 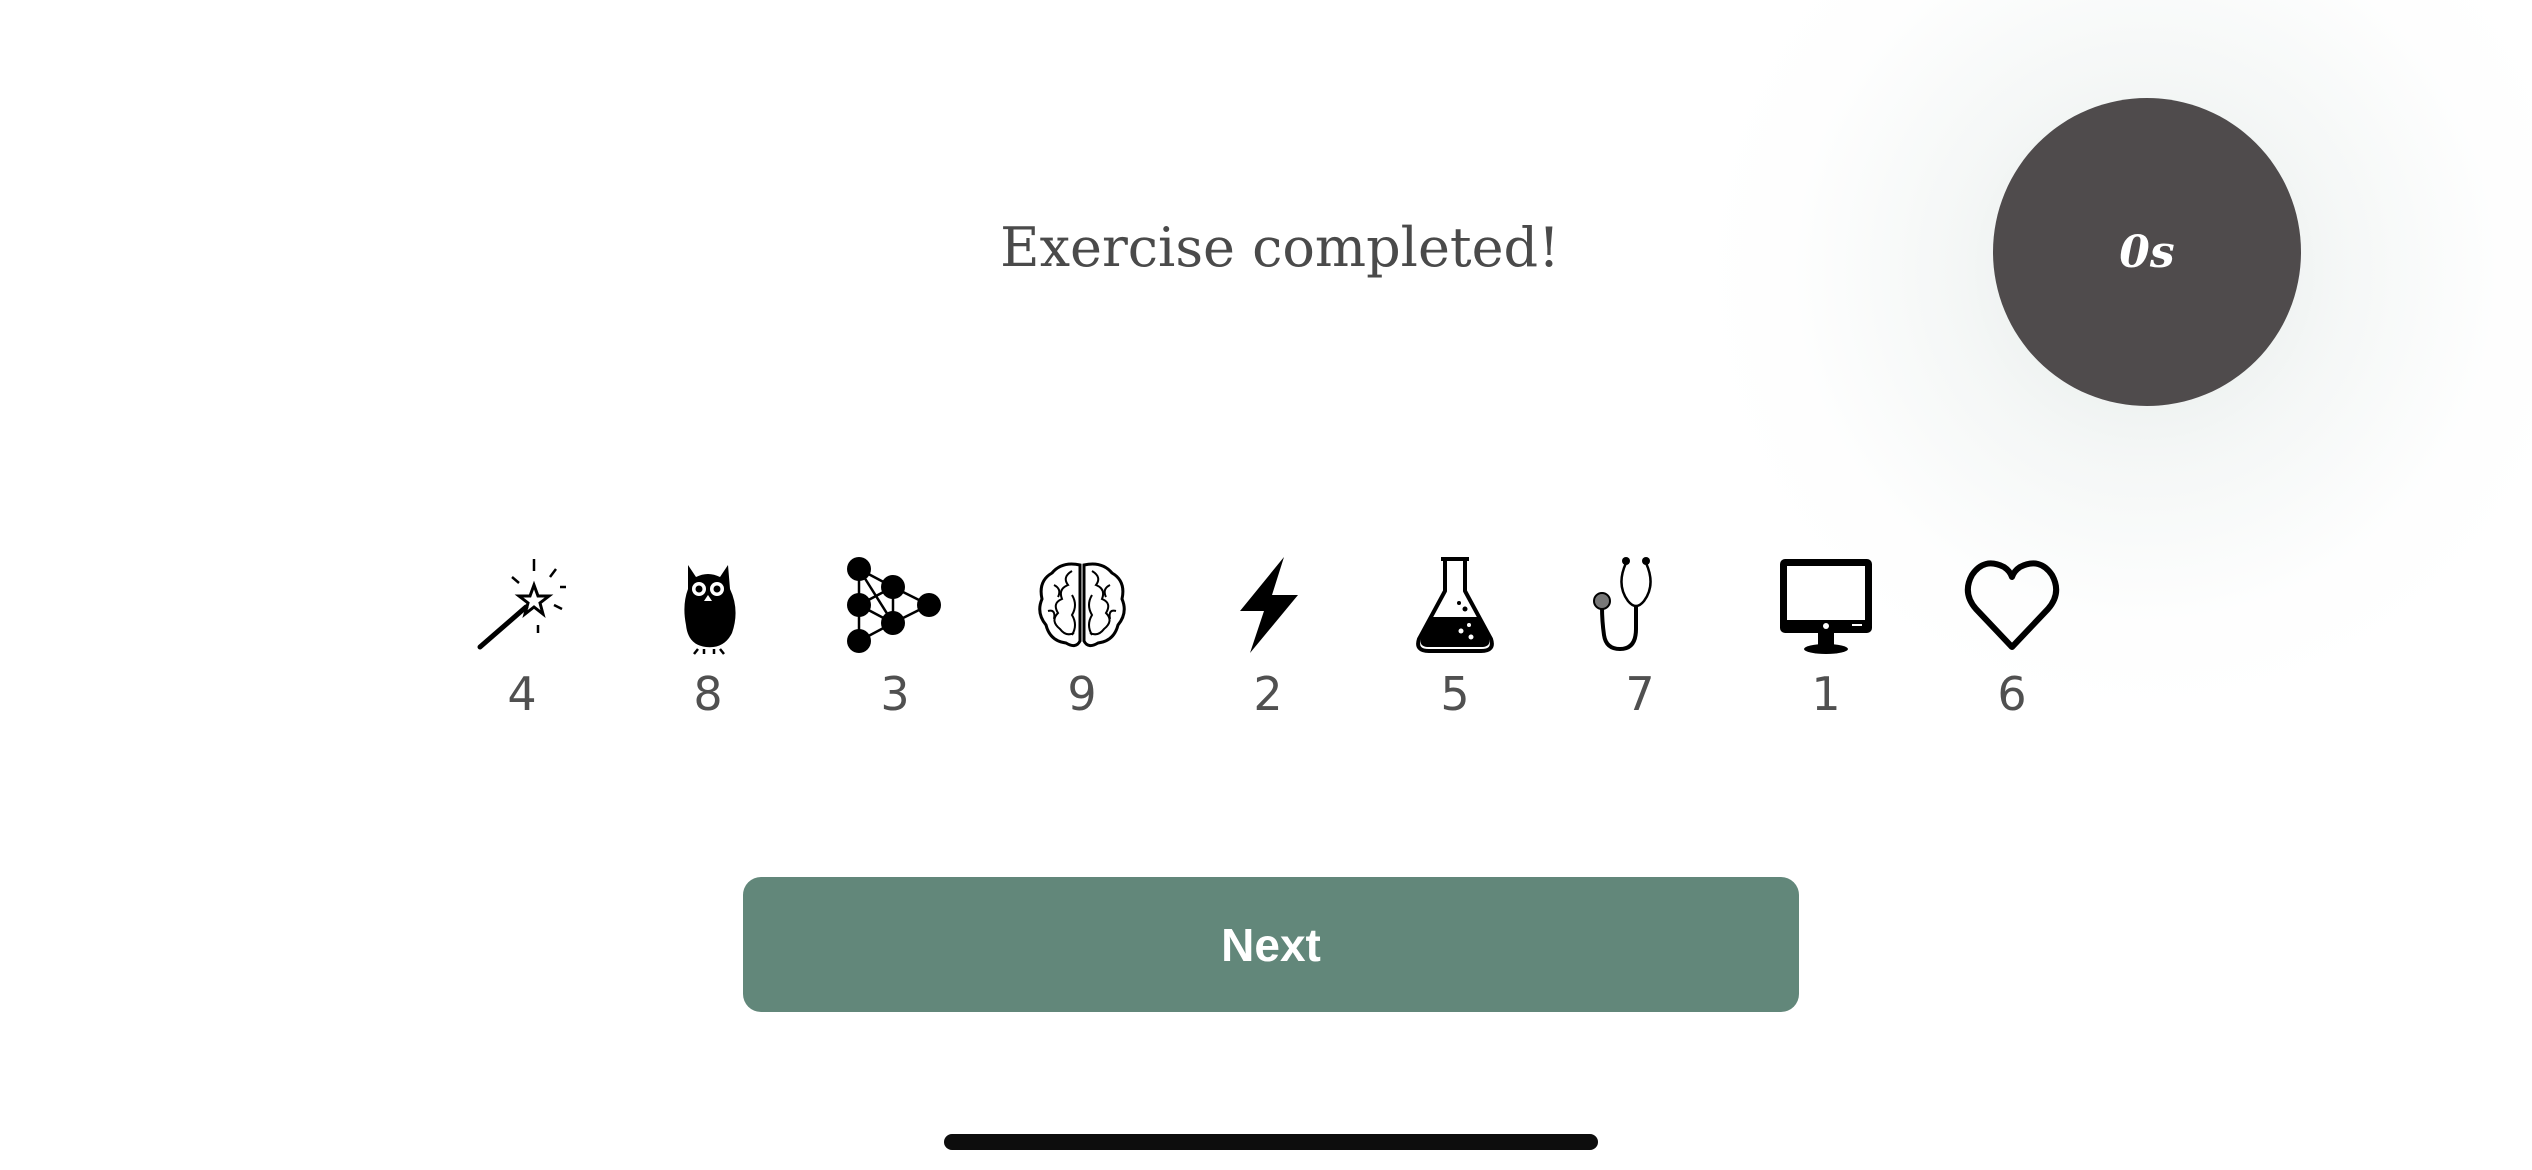 What do you see at coordinates (1640, 694) in the screenshot?
I see `symbol-number: 7` at bounding box center [1640, 694].